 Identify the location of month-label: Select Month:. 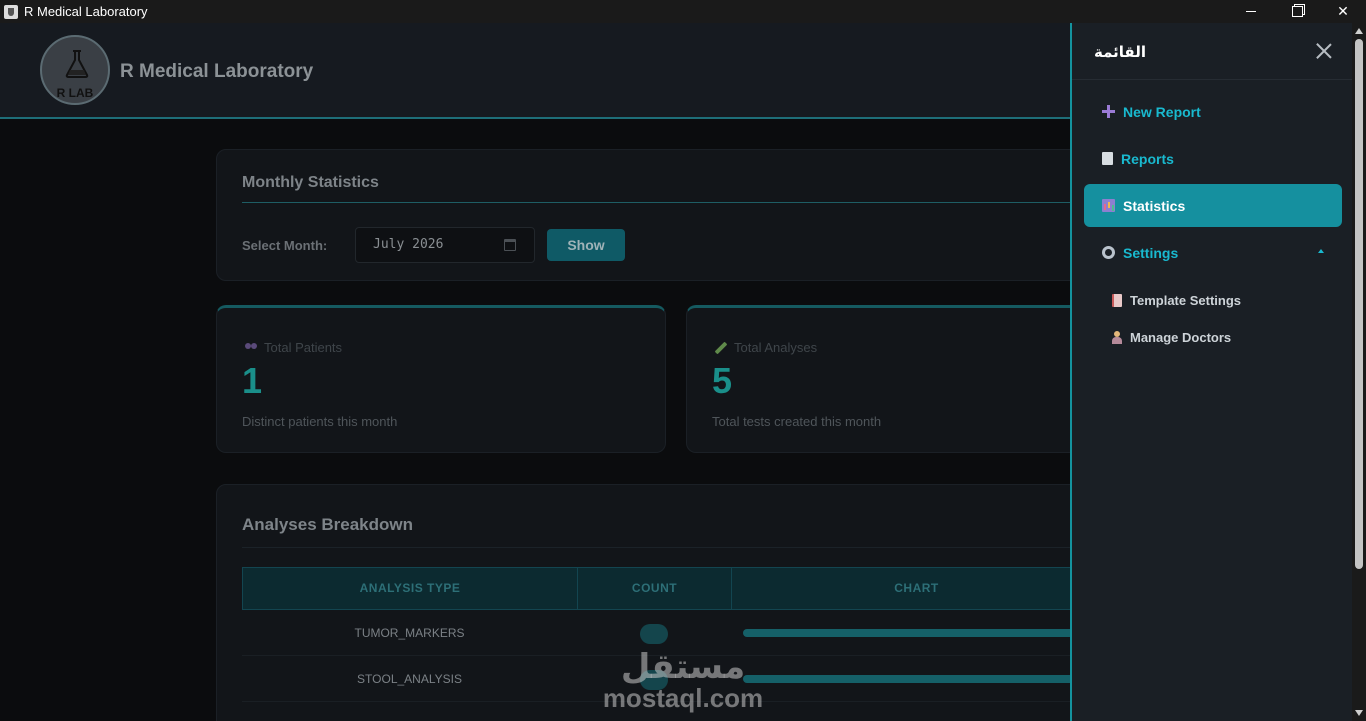
(285, 245).